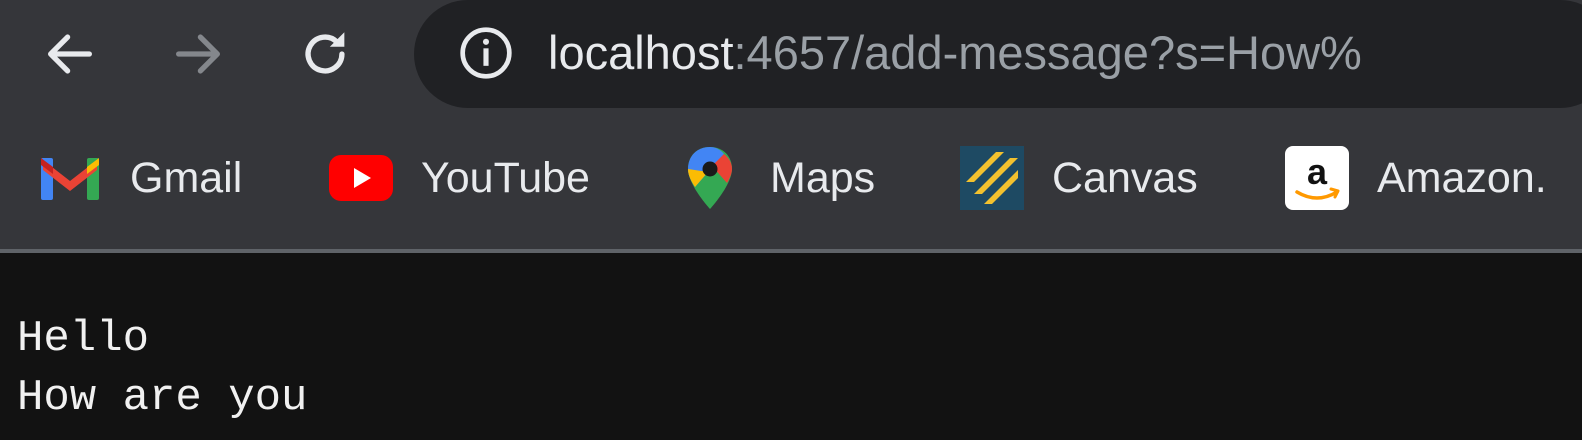 Image resolution: width=1582 pixels, height=440 pixels. I want to click on bookmark-gmail: Gmail, so click(139, 178).